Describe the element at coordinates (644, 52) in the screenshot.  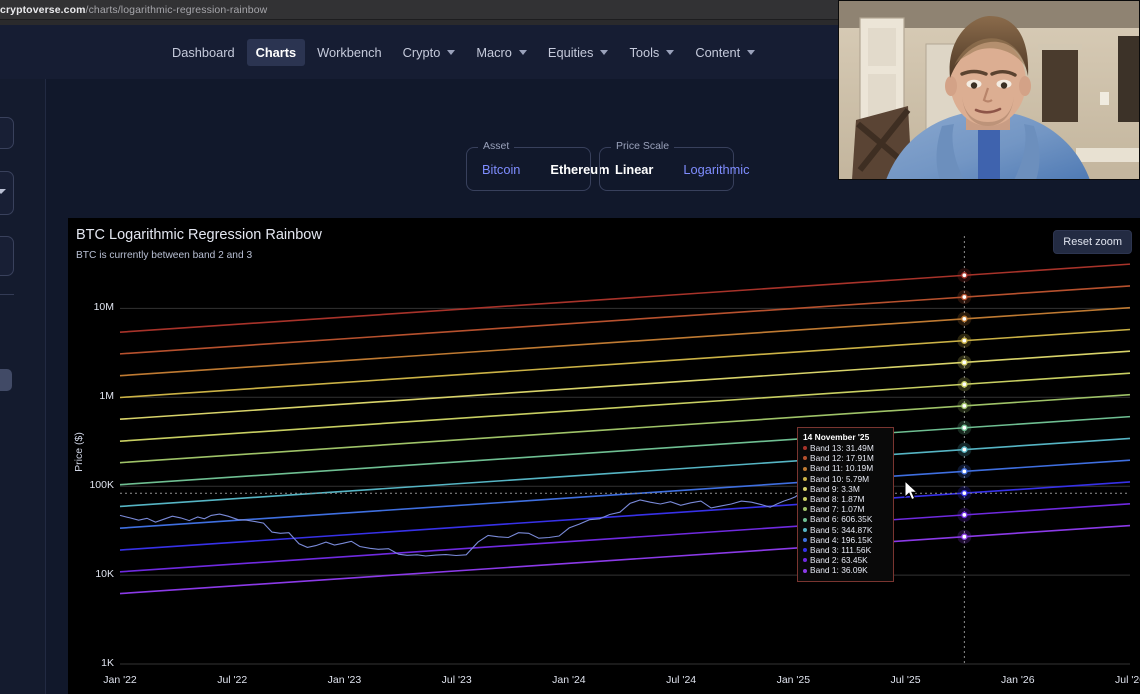
I see `nav-item-label: Tools` at that location.